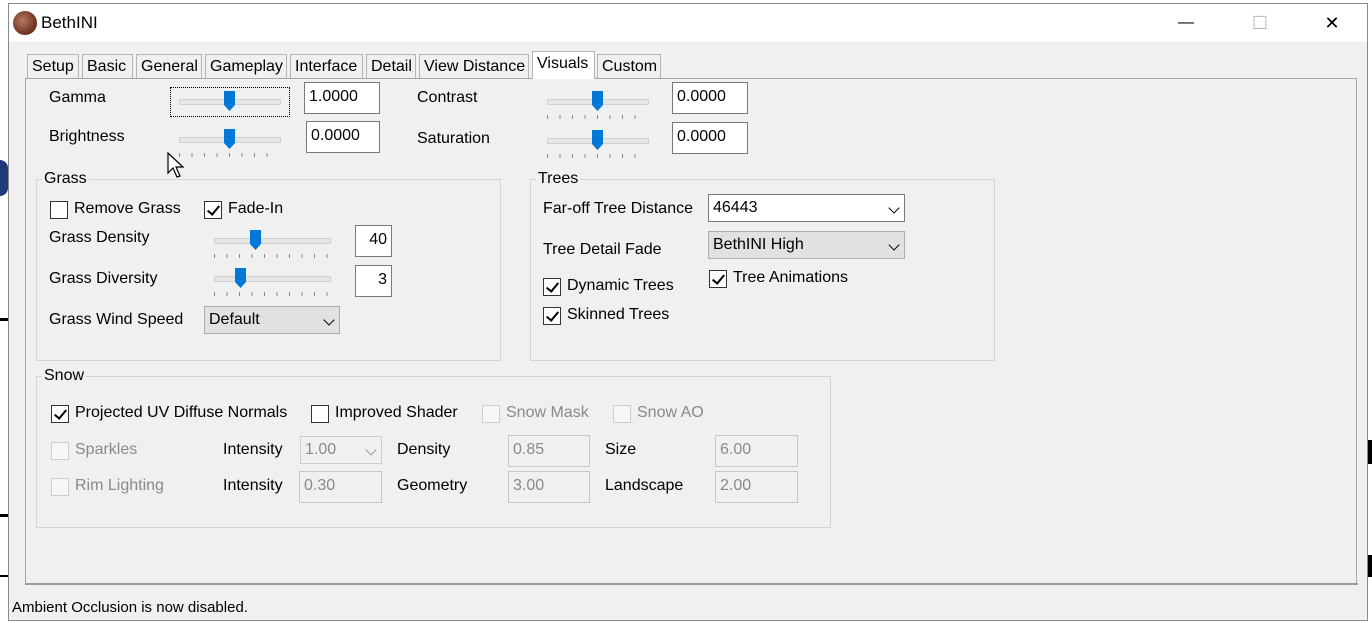  I want to click on far-off-tree-distance-combobox: 46443, so click(806, 208).